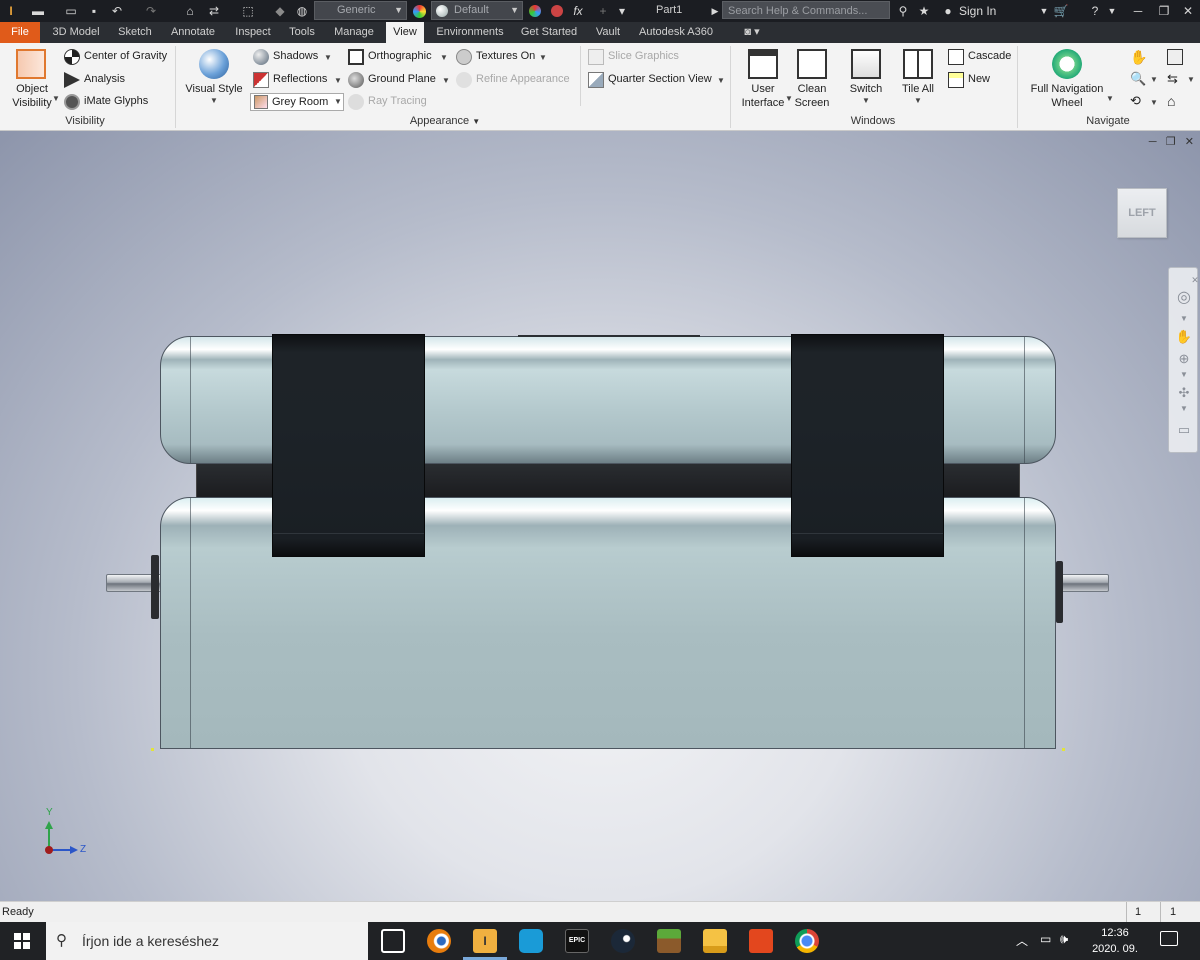 The height and width of the screenshot is (960, 1200). I want to click on textures-on-button: Textures On, so click(505, 56).